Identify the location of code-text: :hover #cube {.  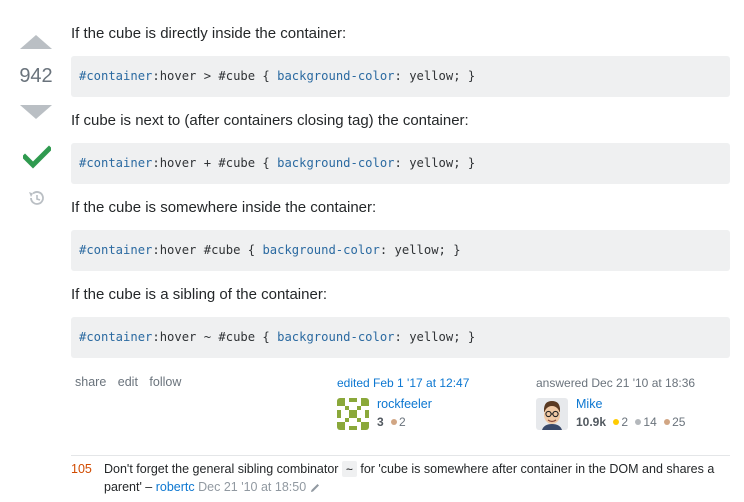
(207, 250).